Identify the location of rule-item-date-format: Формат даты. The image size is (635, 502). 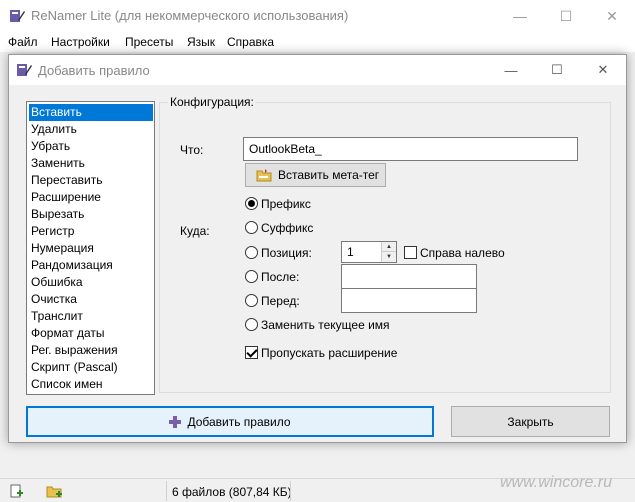
(91, 333).